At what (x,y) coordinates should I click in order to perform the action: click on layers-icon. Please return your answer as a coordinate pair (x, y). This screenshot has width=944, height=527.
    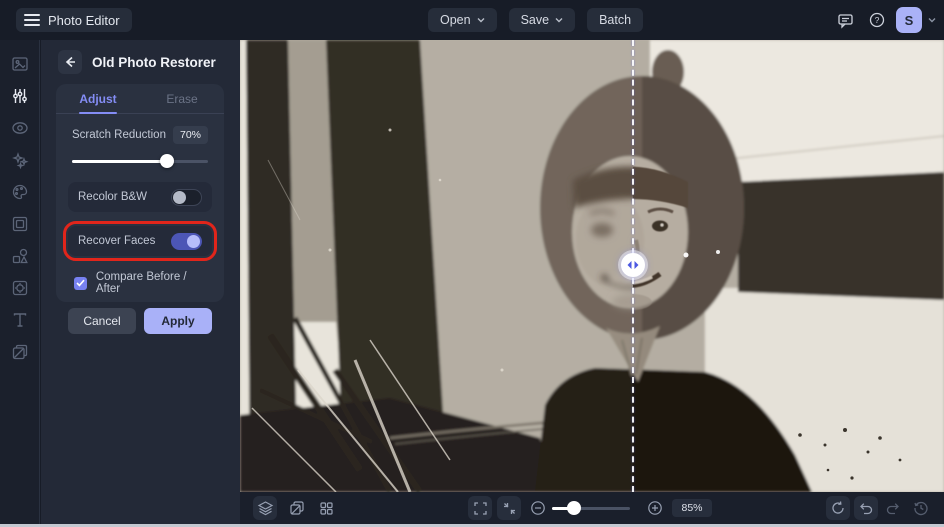
    Looking at the image, I should click on (265, 507).